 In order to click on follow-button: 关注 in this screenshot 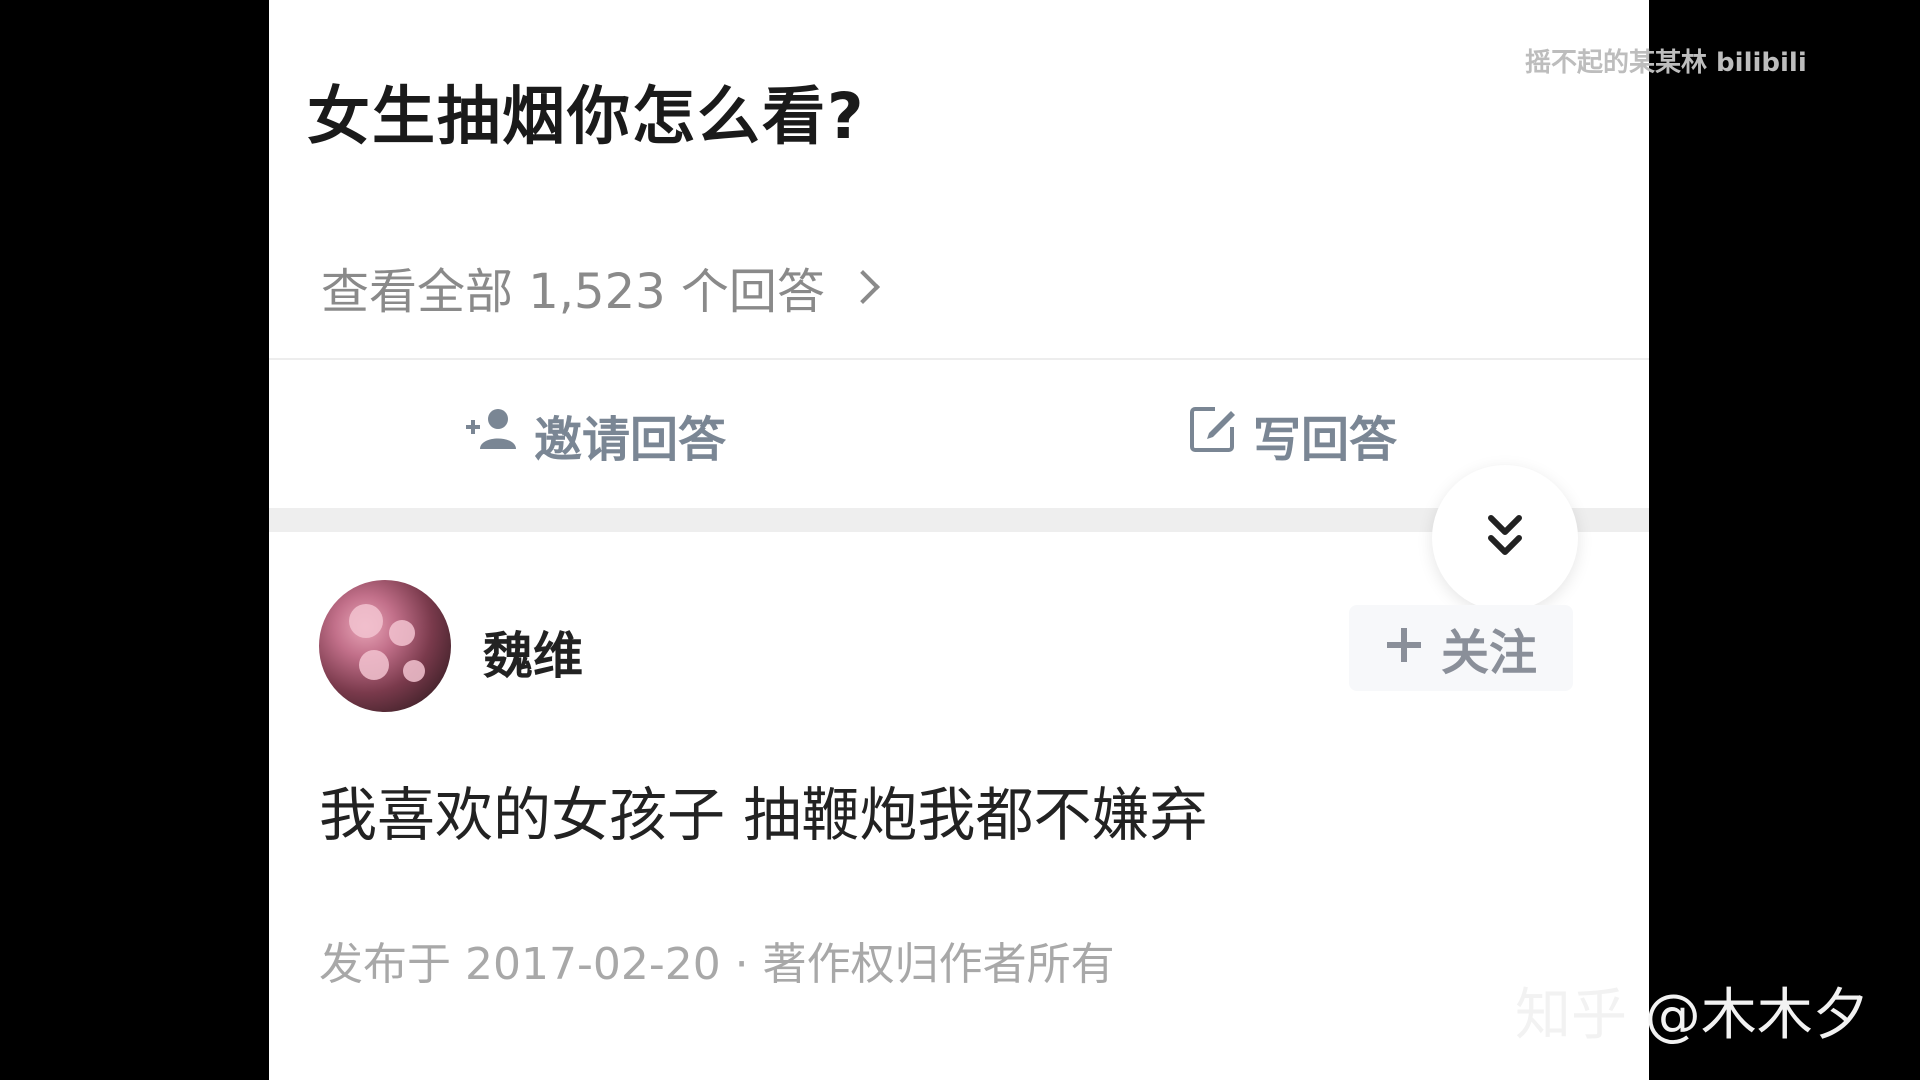, I will do `click(1461, 648)`.